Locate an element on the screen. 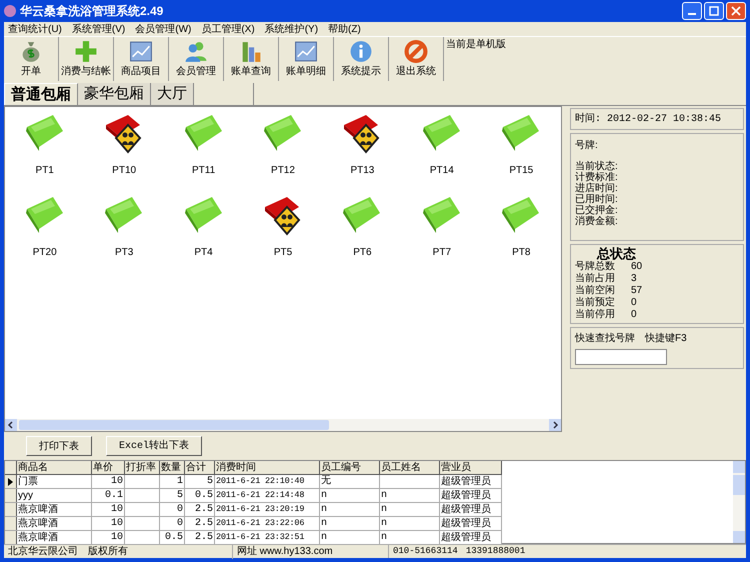 Image resolution: width=750 pixels, height=562 pixels. room-tile: PT7 is located at coordinates (442, 232).